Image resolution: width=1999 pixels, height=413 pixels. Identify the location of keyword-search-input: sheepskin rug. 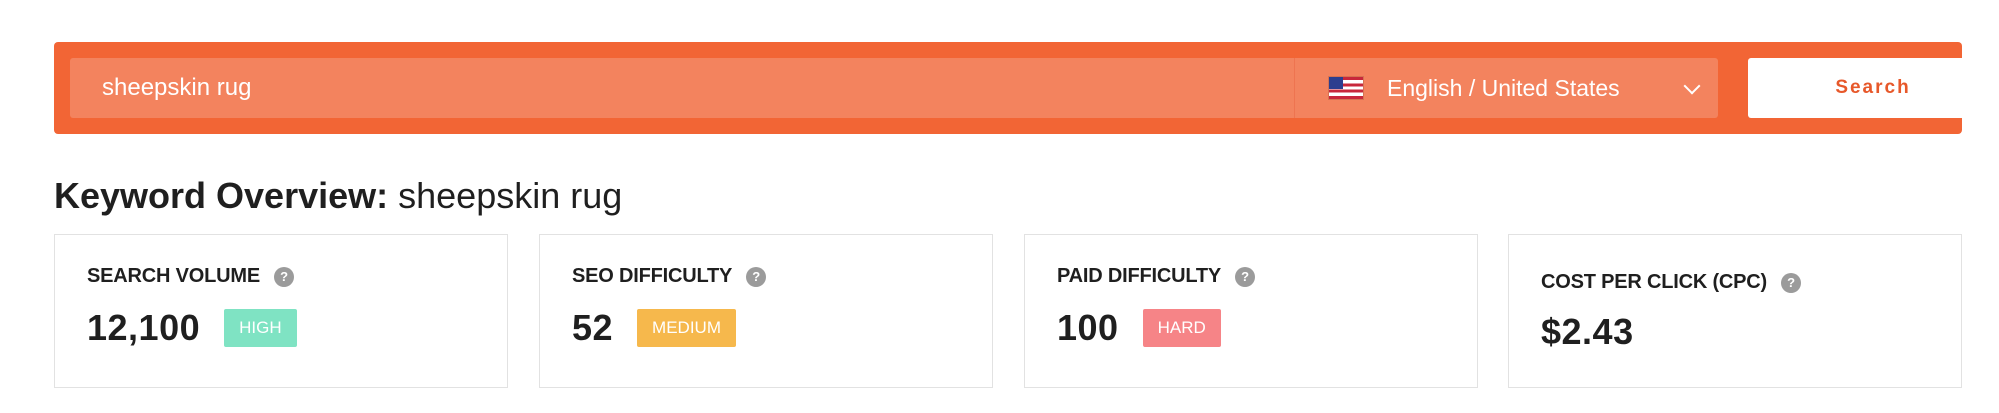
(682, 88).